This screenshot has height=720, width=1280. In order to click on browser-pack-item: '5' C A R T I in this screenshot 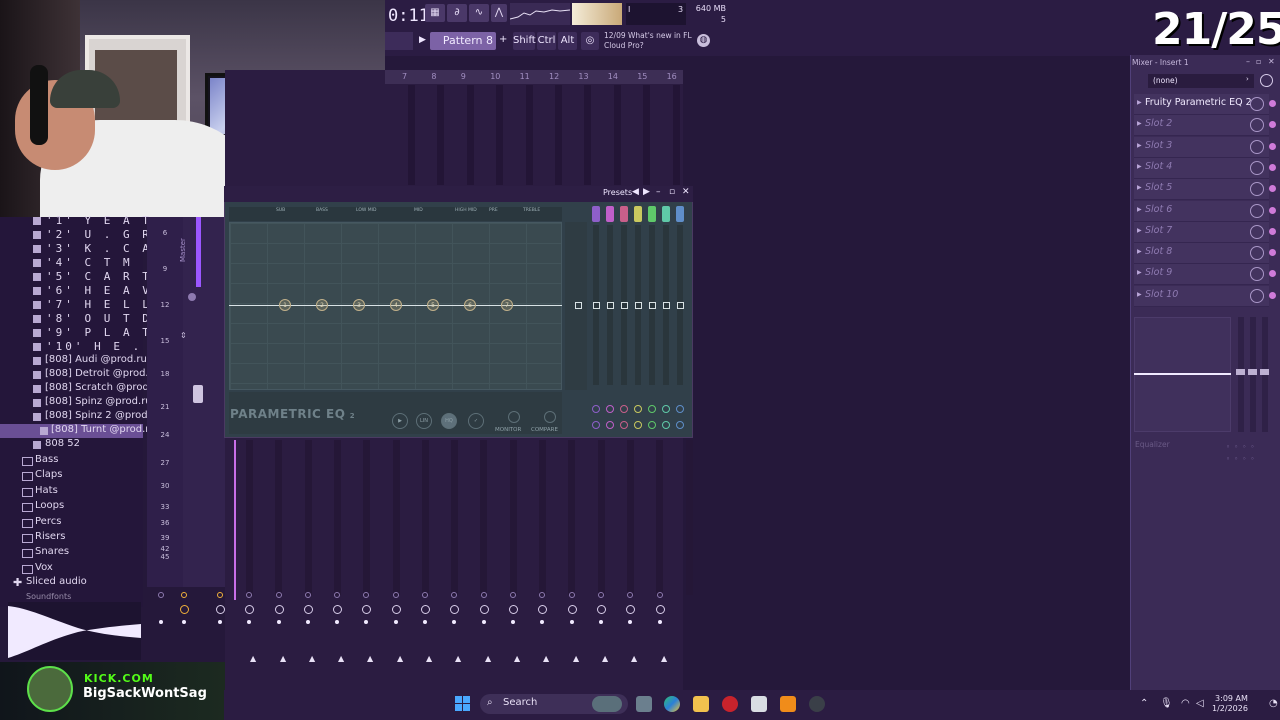, I will do `click(84, 277)`.